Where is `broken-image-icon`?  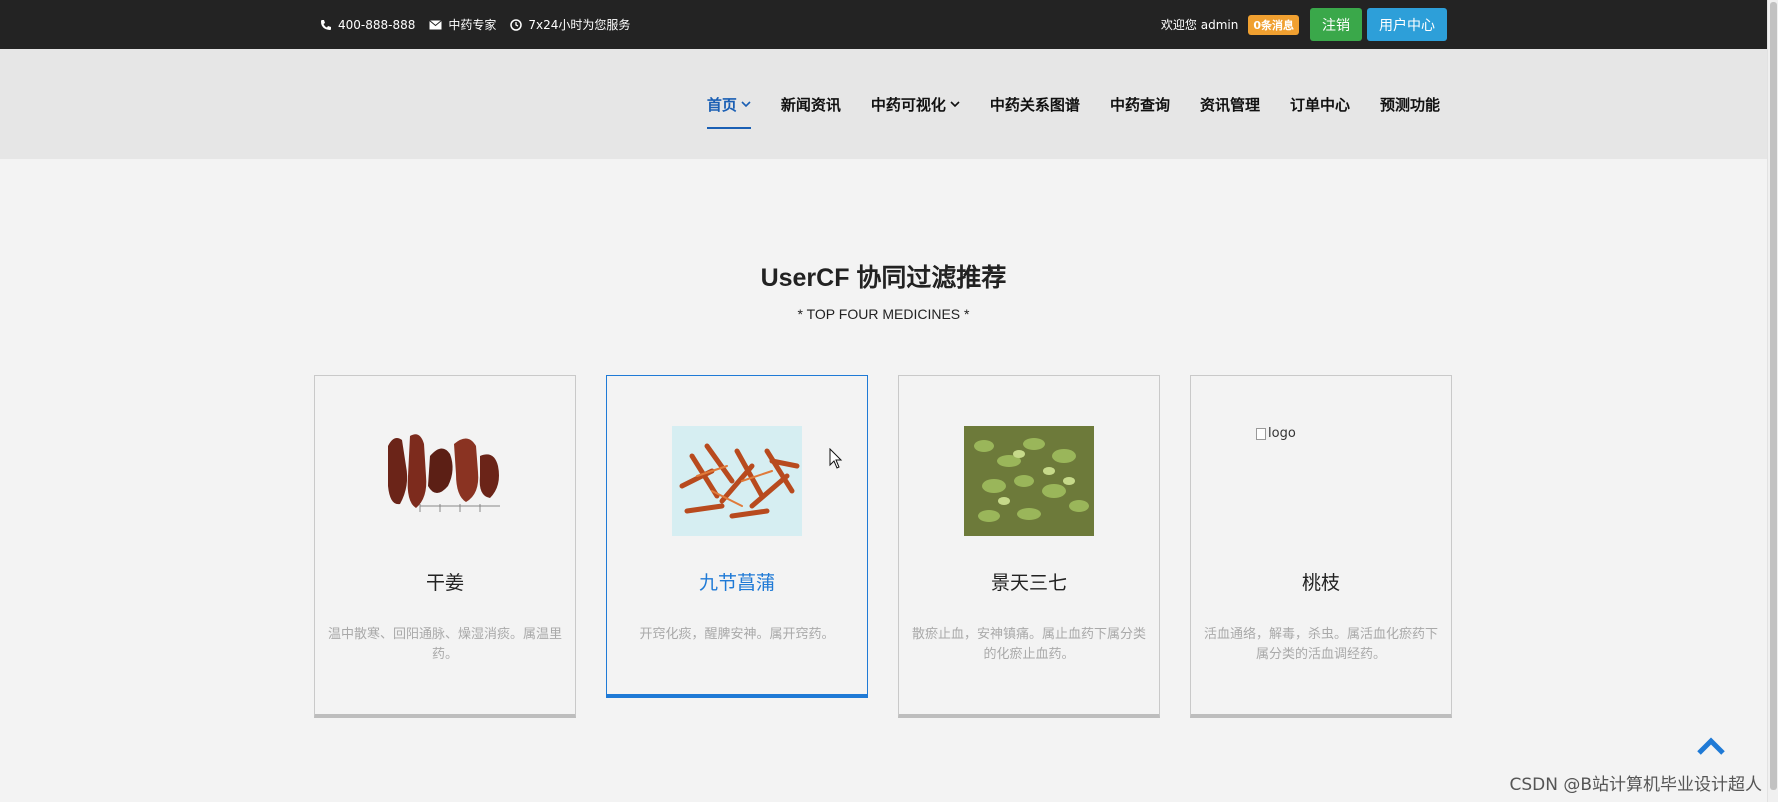
broken-image-icon is located at coordinates (1261, 433).